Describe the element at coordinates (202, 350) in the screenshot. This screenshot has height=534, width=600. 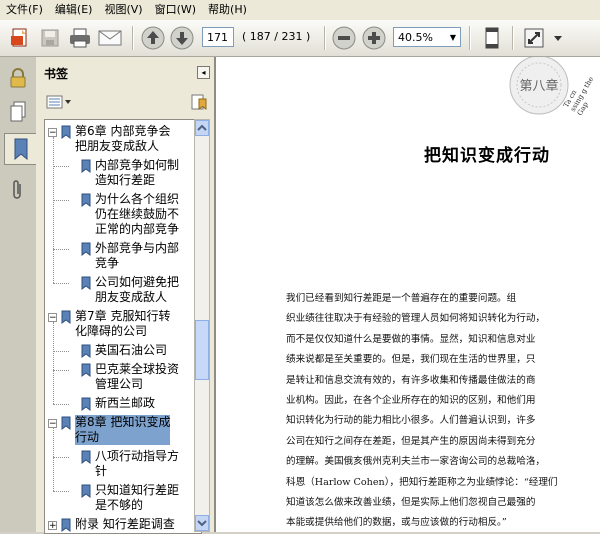
I see `scrollbar-thumb` at that location.